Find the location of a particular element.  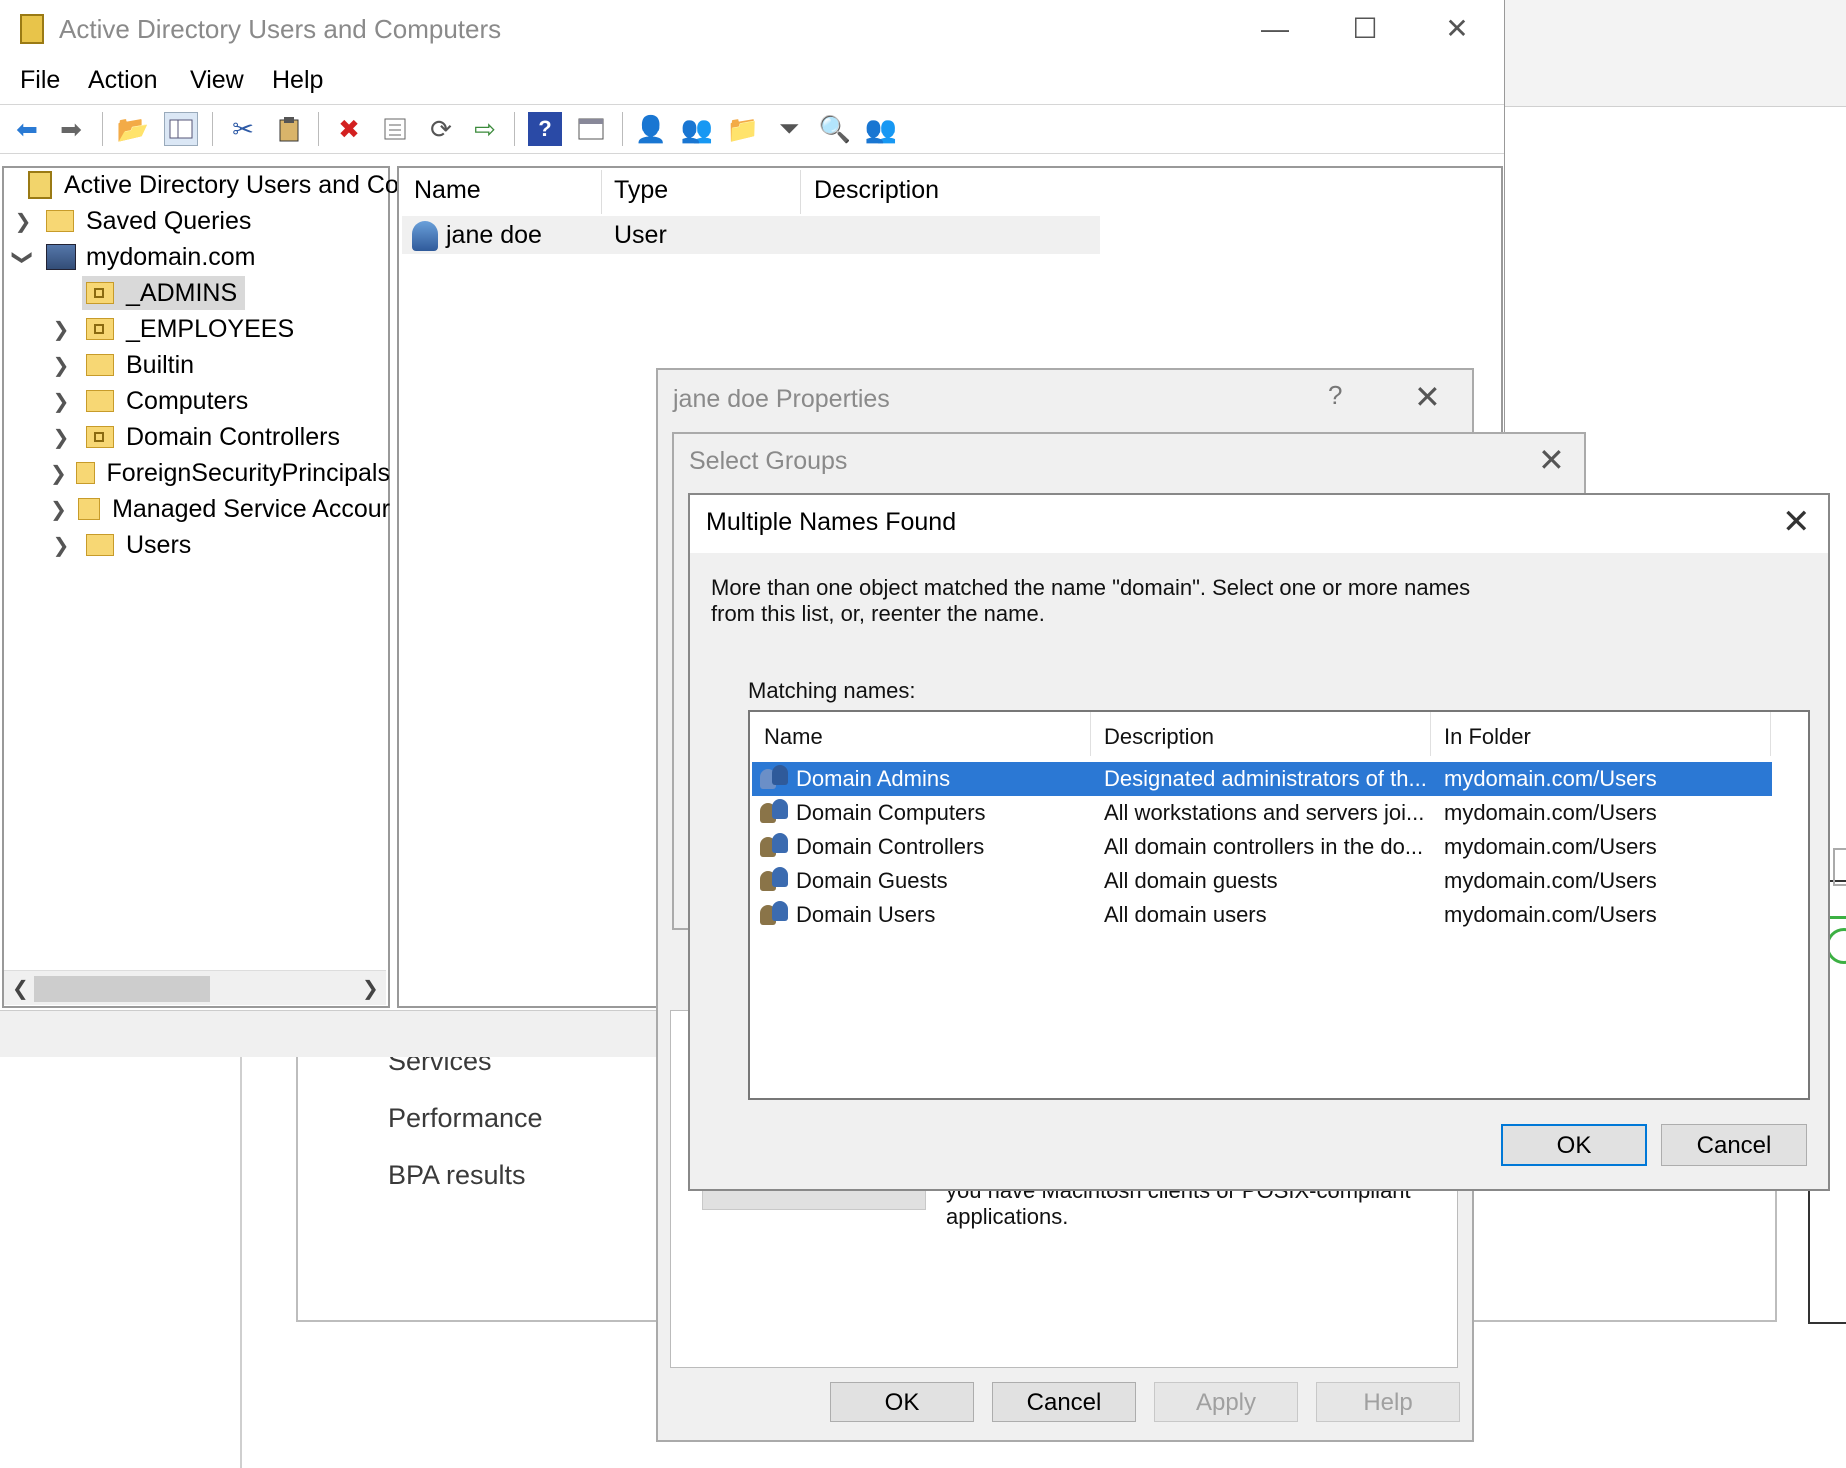

tree-root: Active Directory Users and Com is located at coordinates (224, 185).